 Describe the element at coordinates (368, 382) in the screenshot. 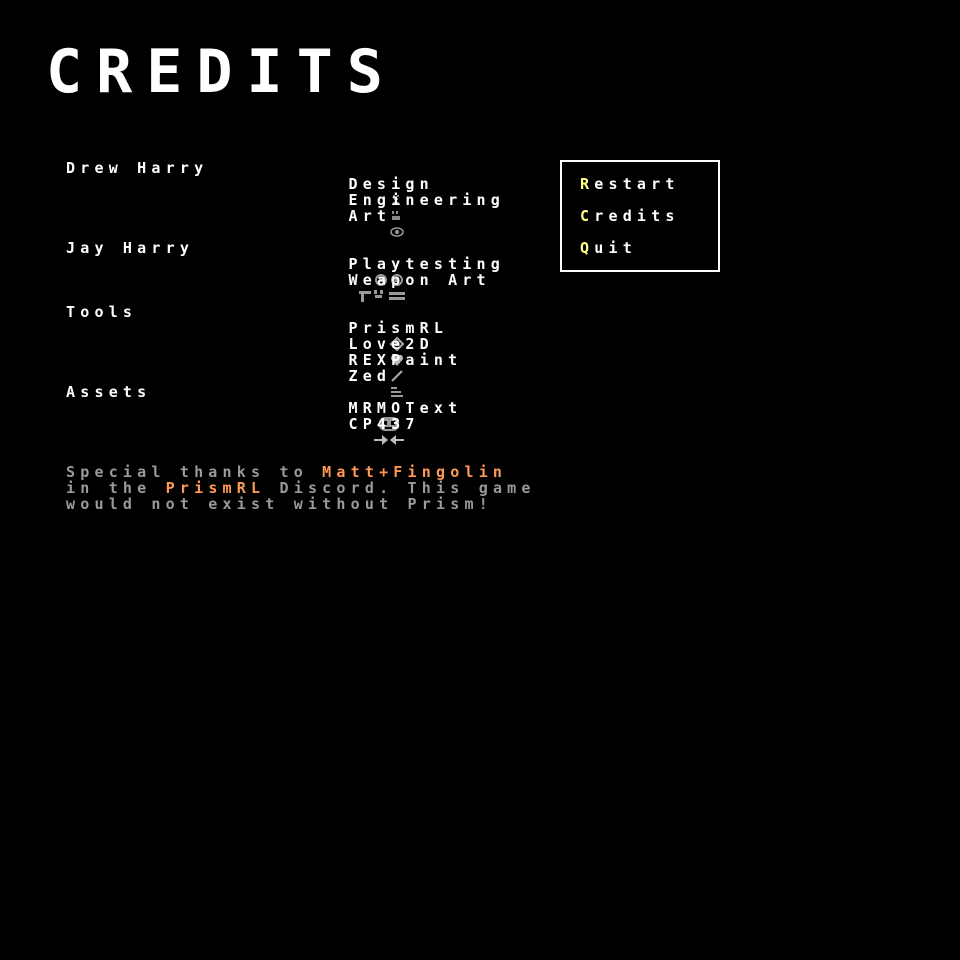

I see `text-editor-icon` at that location.